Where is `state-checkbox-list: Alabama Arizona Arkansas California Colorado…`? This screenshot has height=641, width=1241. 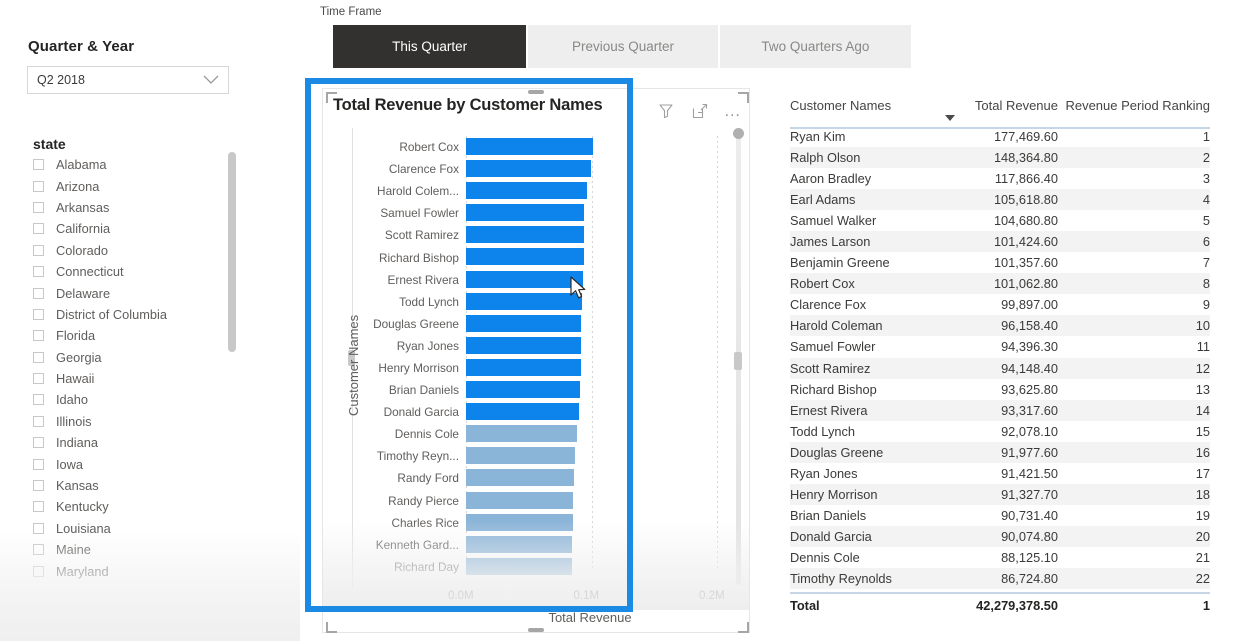
state-checkbox-list: Alabama Arizona Arkansas California Colorado… is located at coordinates (133, 366).